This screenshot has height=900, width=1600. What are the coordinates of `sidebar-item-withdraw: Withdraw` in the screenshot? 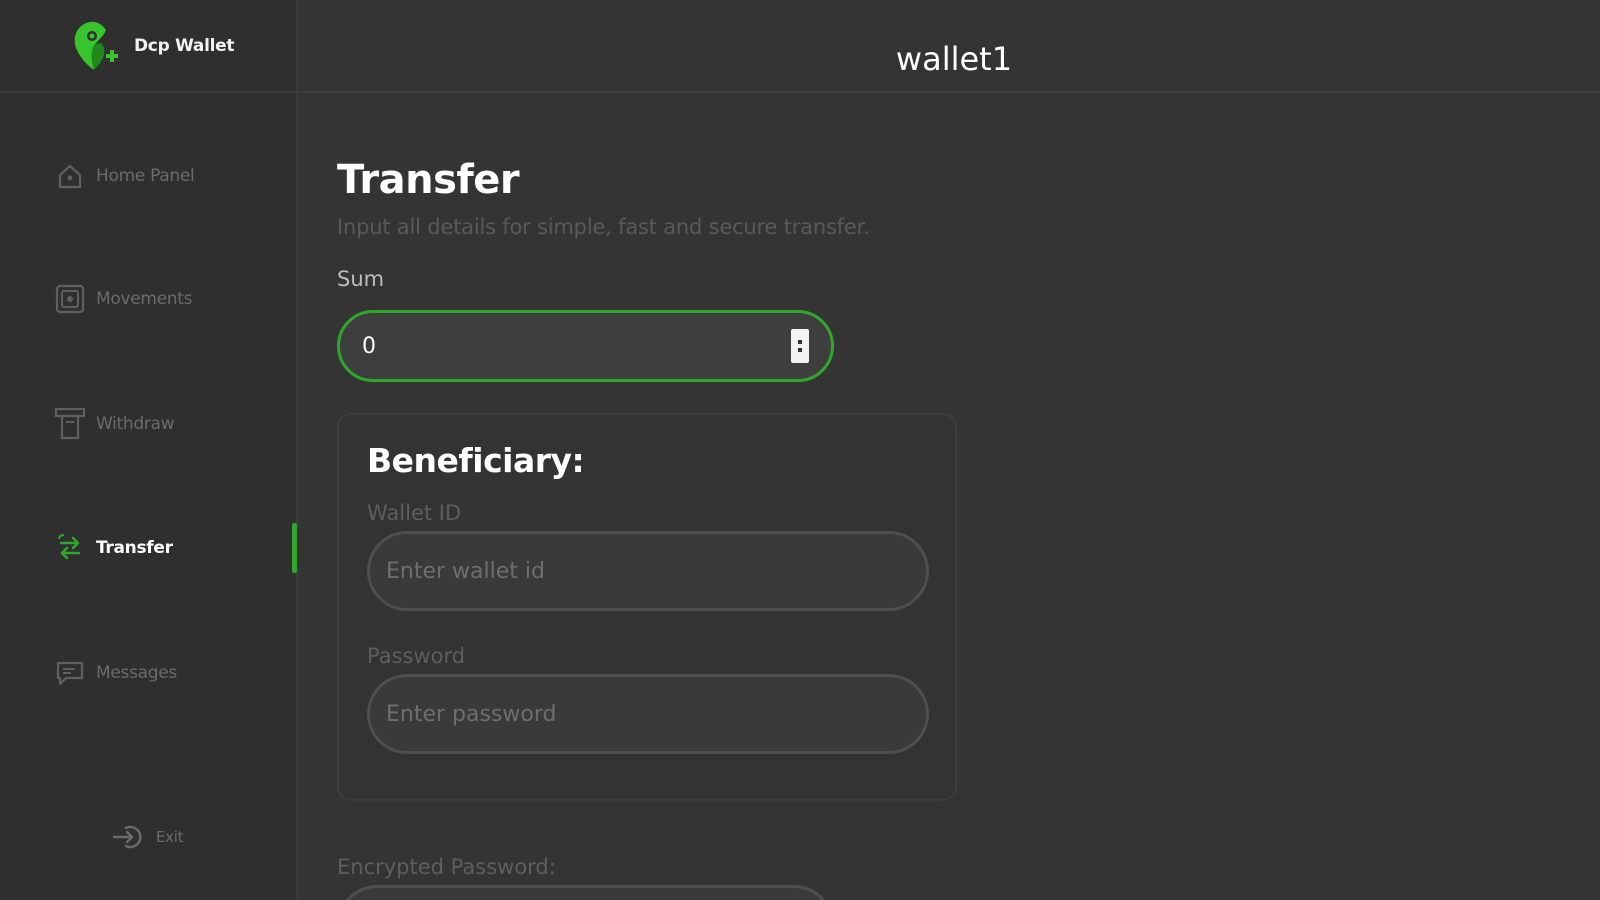 It's located at (114, 424).